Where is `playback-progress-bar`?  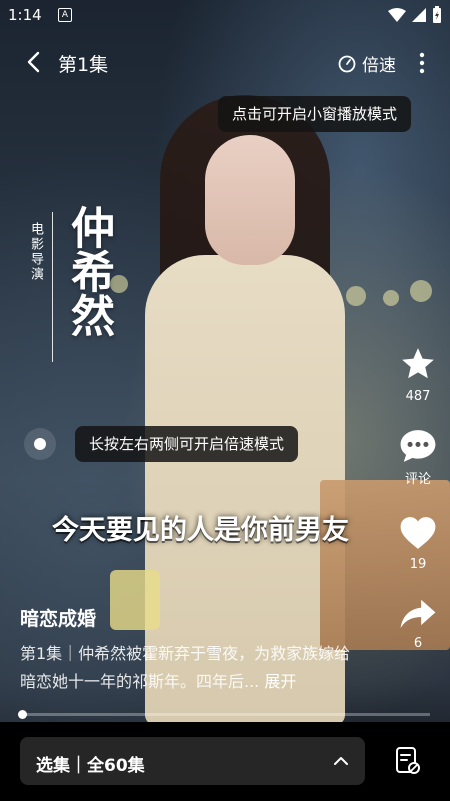 playback-progress-bar is located at coordinates (224, 714).